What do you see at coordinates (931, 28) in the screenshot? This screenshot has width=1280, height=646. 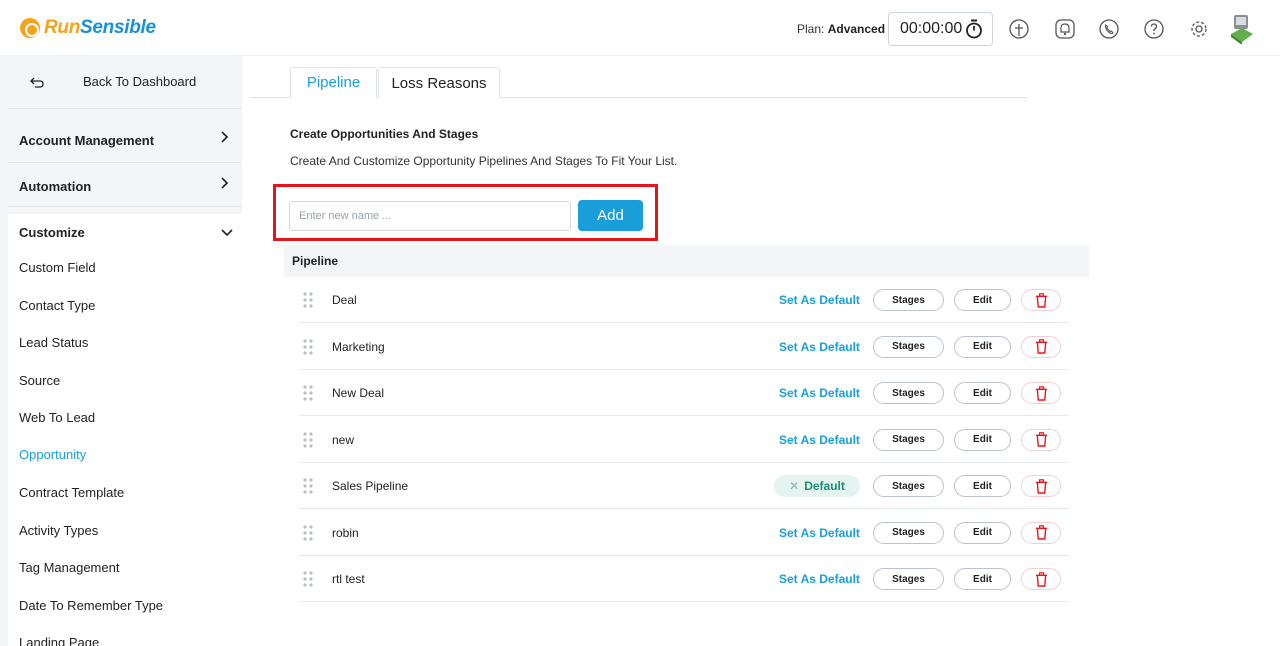 I see `timer-value: 00:00:00` at bounding box center [931, 28].